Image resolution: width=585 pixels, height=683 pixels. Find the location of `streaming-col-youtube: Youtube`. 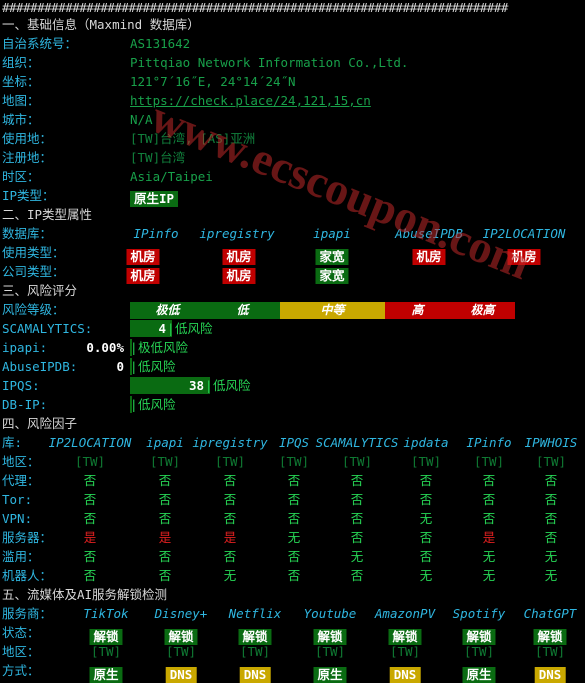

streaming-col-youtube: Youtube is located at coordinates (330, 613).